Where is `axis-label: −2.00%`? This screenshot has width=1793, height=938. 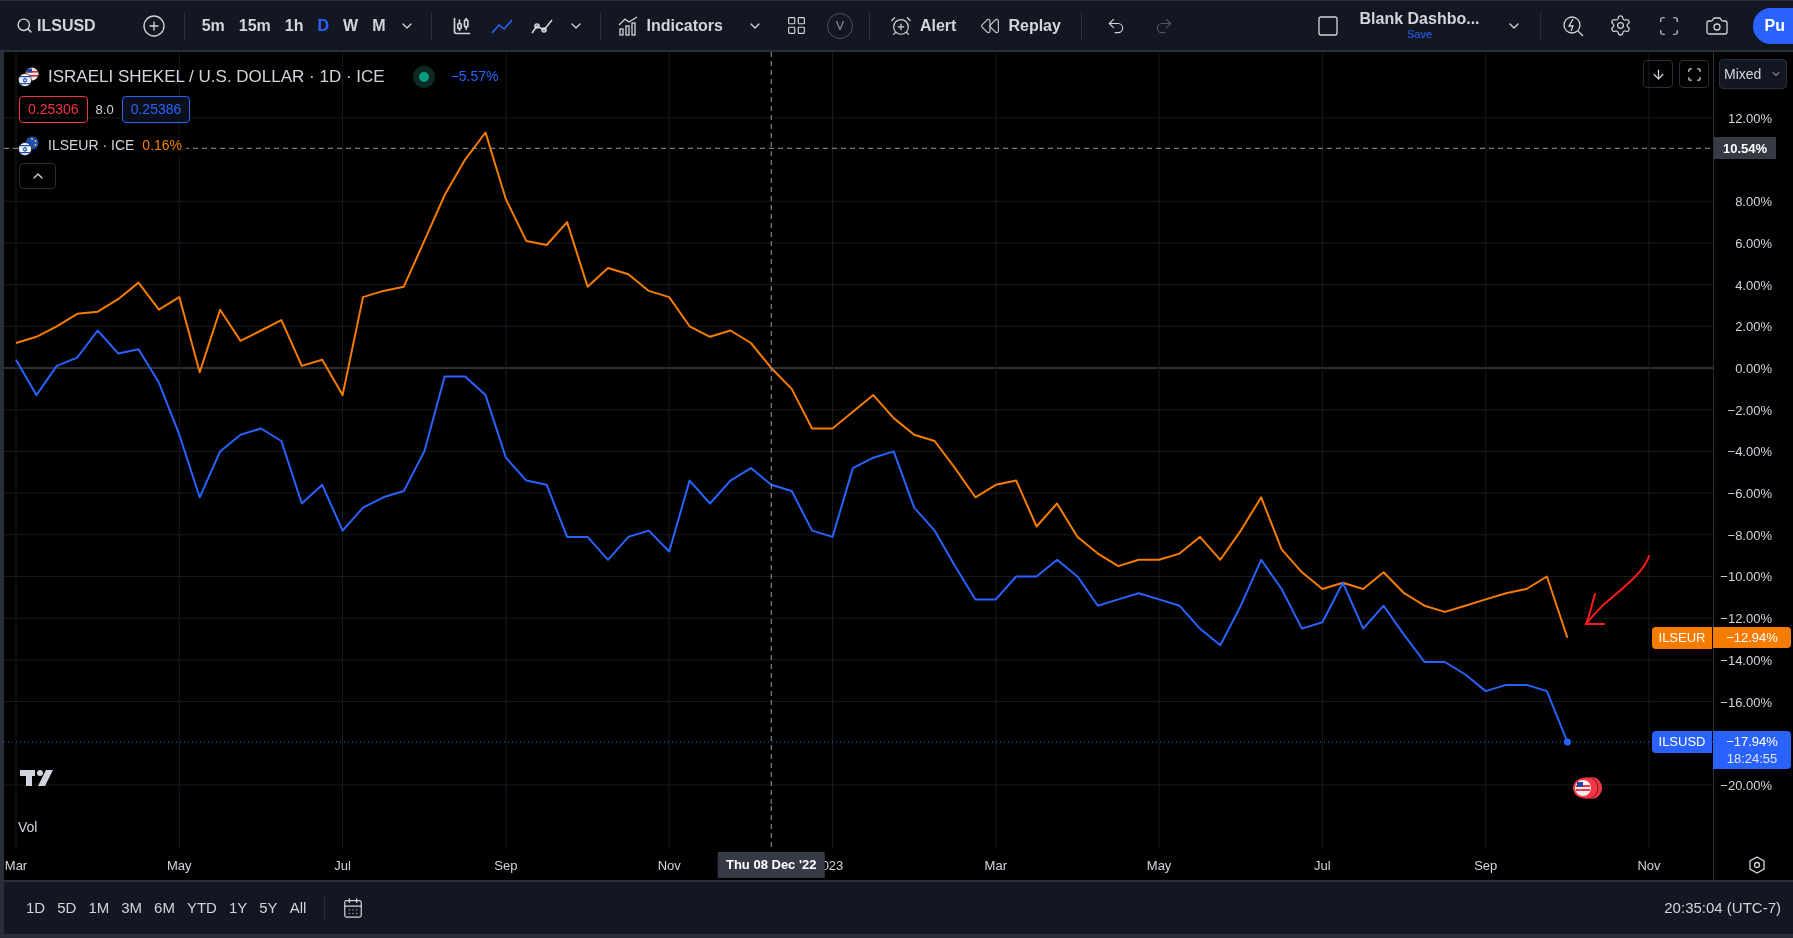
axis-label: −2.00% is located at coordinates (1749, 410).